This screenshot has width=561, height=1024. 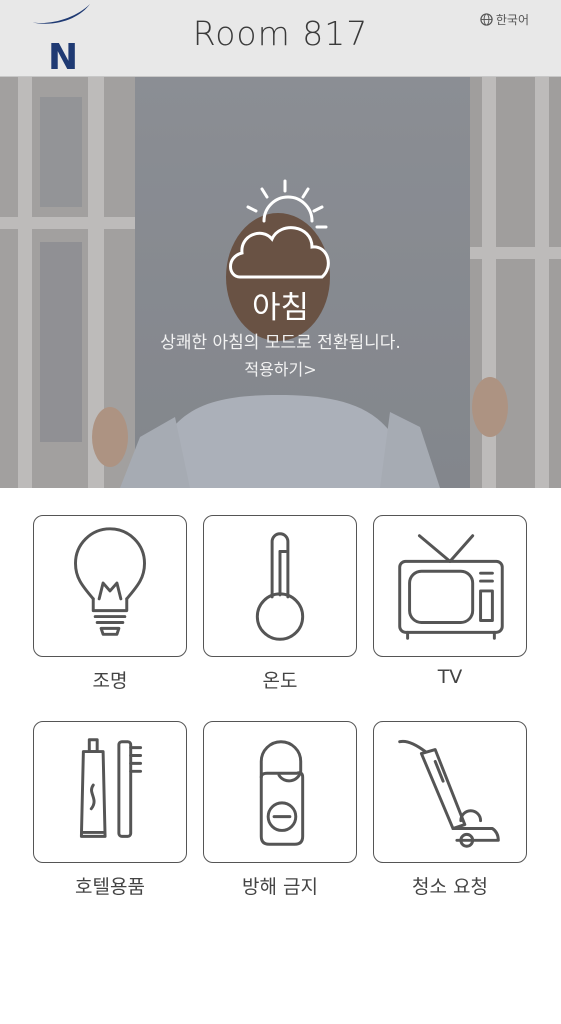 I want to click on cleaning-request-label: 청소 요청, so click(x=450, y=887).